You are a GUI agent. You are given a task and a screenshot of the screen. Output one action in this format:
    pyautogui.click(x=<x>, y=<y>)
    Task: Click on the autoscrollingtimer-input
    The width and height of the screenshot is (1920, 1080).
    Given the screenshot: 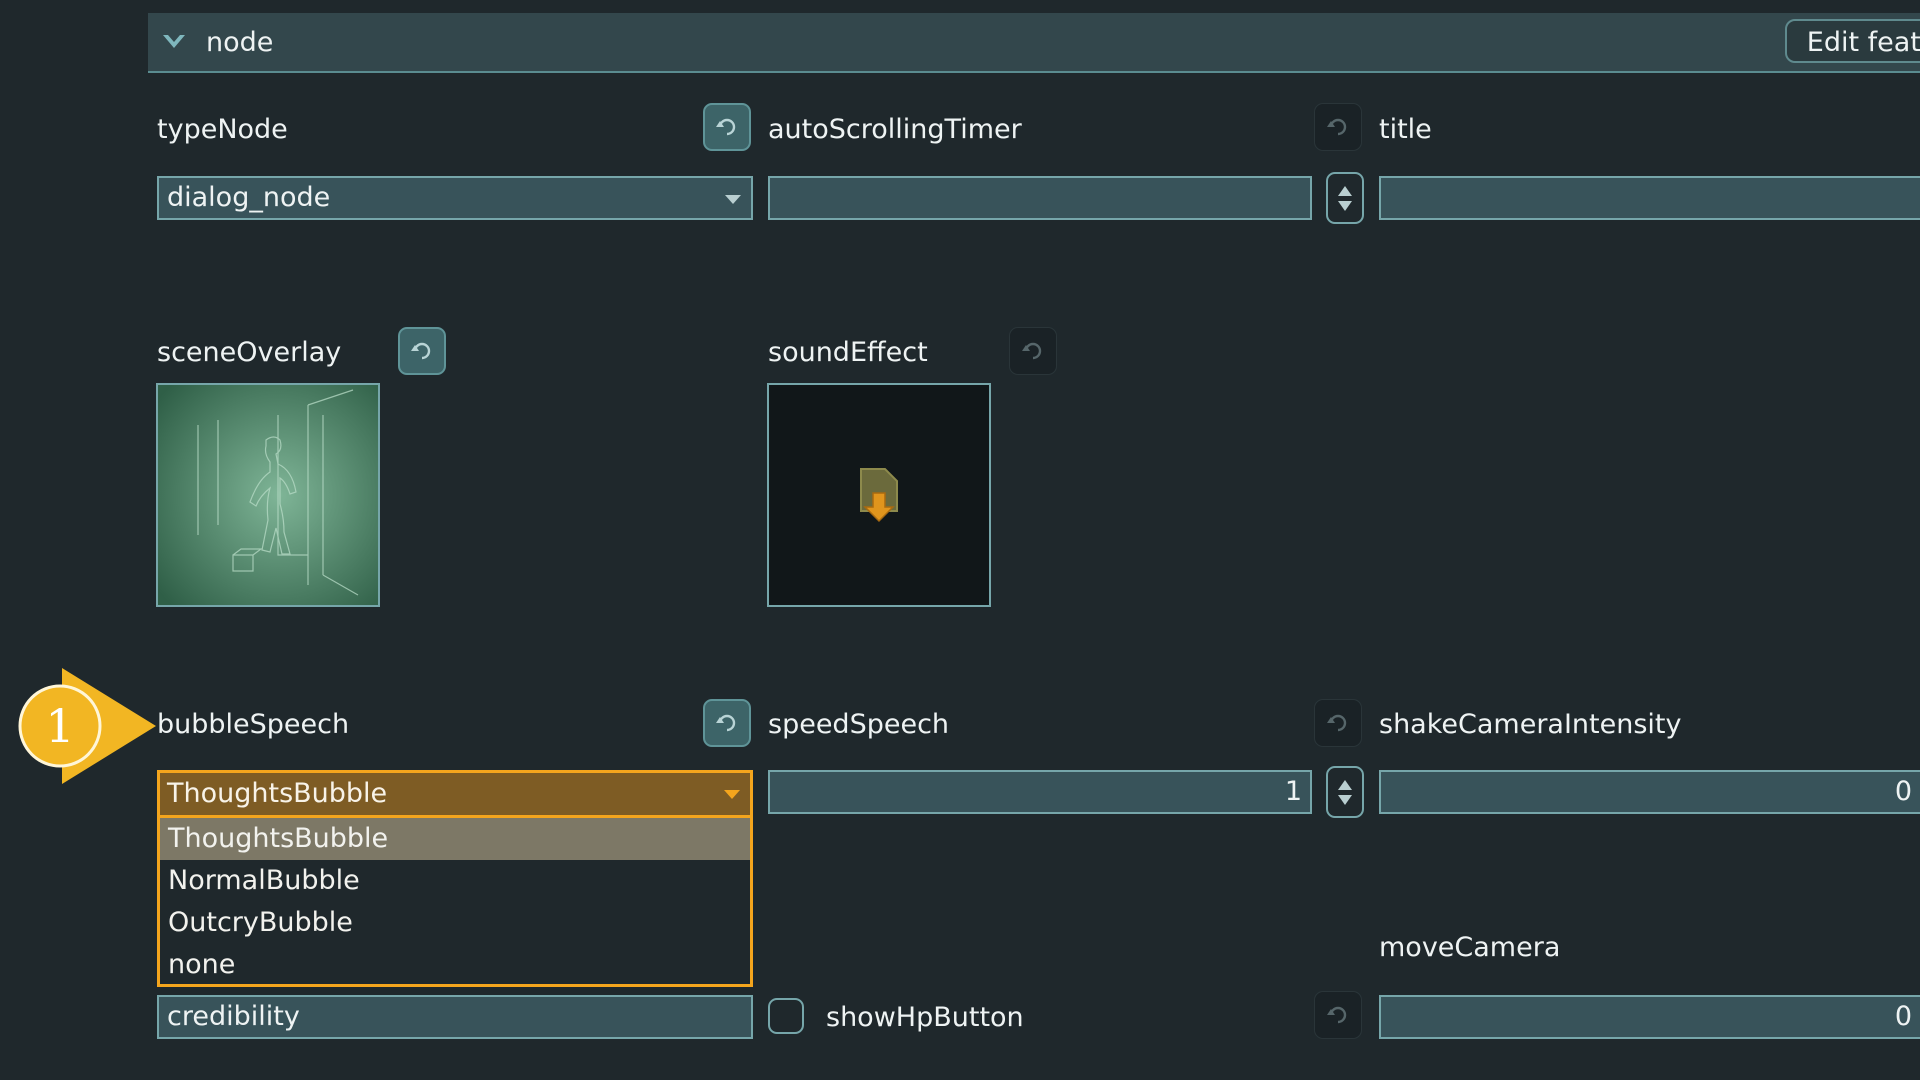 What is the action you would take?
    pyautogui.click(x=1040, y=198)
    